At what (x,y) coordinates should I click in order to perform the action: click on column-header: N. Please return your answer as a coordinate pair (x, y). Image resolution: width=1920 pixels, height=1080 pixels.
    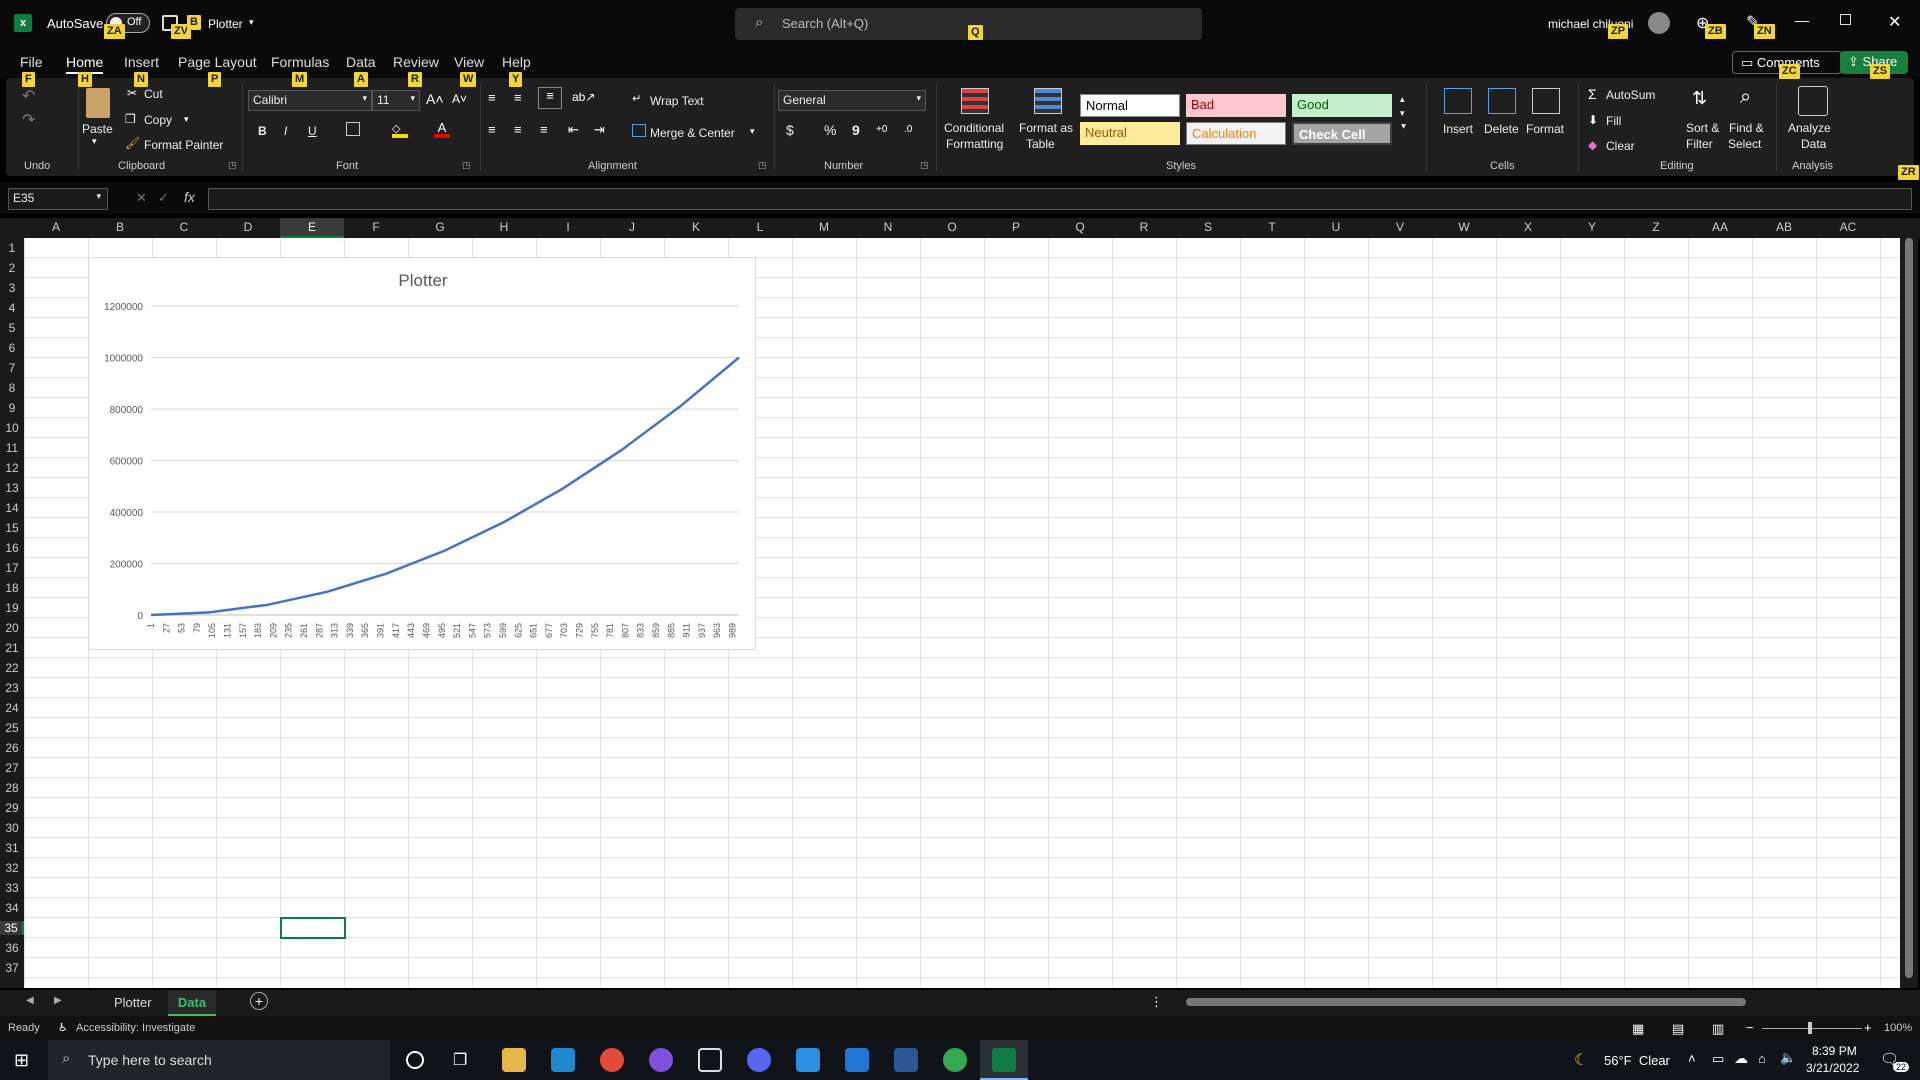
    Looking at the image, I should click on (888, 227).